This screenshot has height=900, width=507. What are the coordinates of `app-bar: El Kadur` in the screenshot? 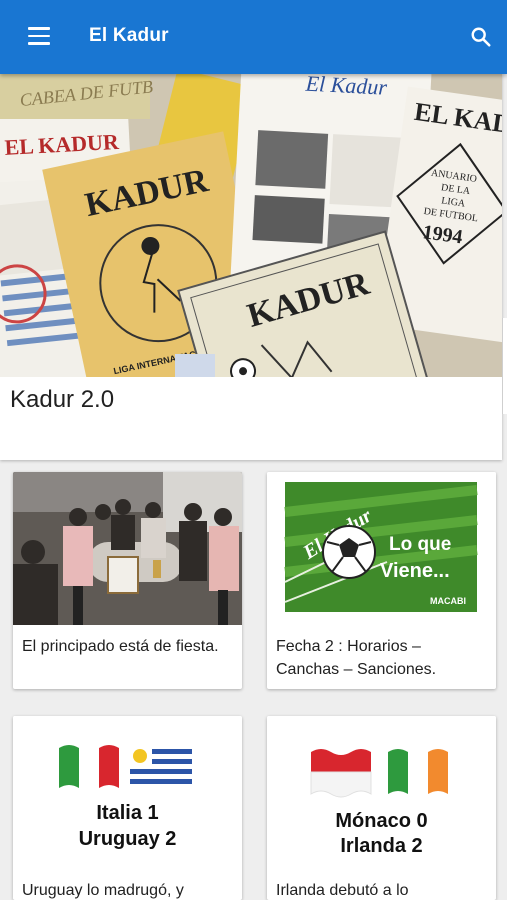 It's located at (253, 37).